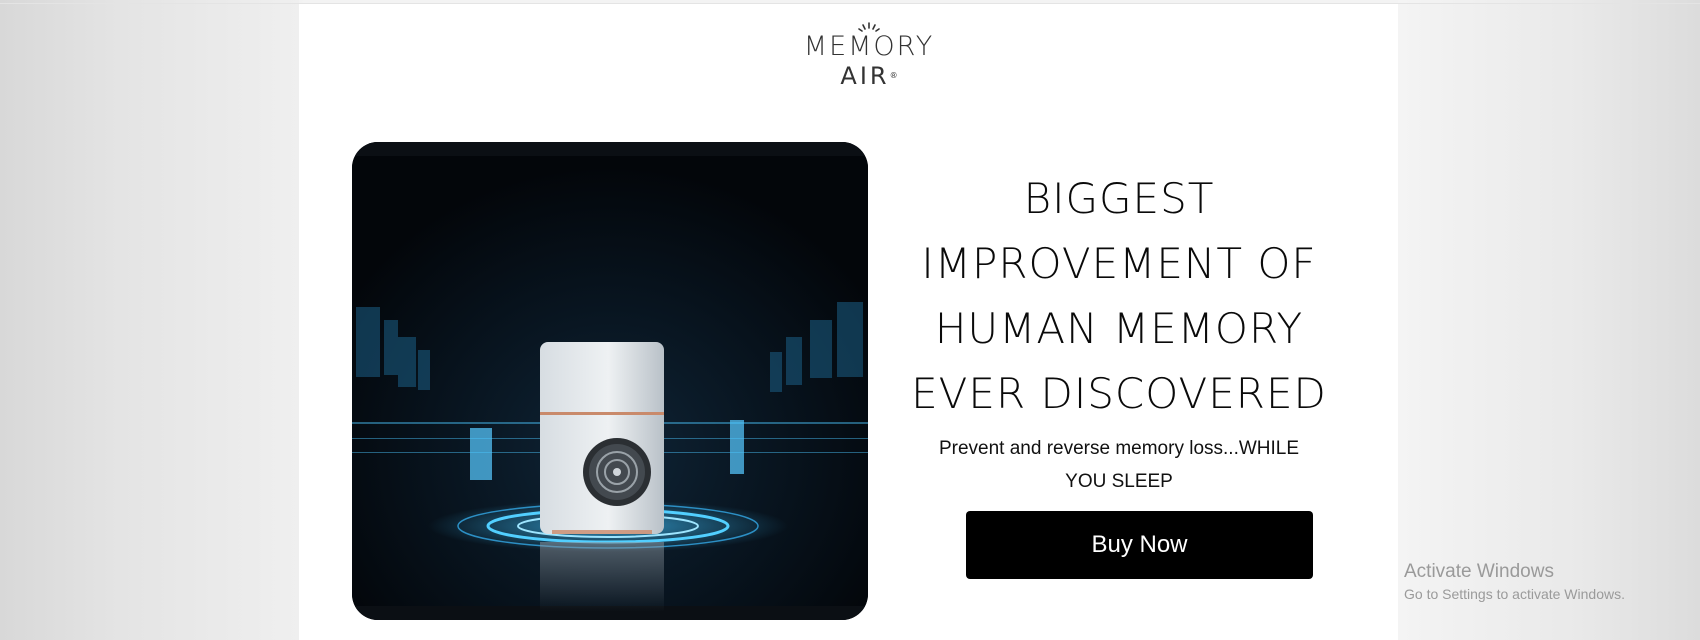 This screenshot has width=1700, height=640. I want to click on activate-windows-subtitle: Go to Settings to activate Windows., so click(1514, 594).